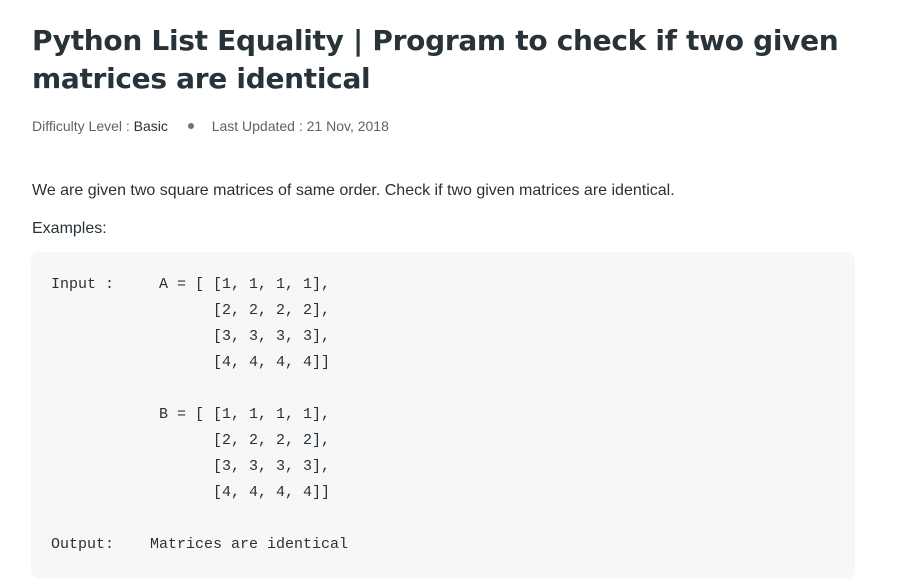 The height and width of the screenshot is (588, 915). What do you see at coordinates (300, 126) in the screenshot?
I see `last-updated: Last Updated : 21 Nov, 2018` at bounding box center [300, 126].